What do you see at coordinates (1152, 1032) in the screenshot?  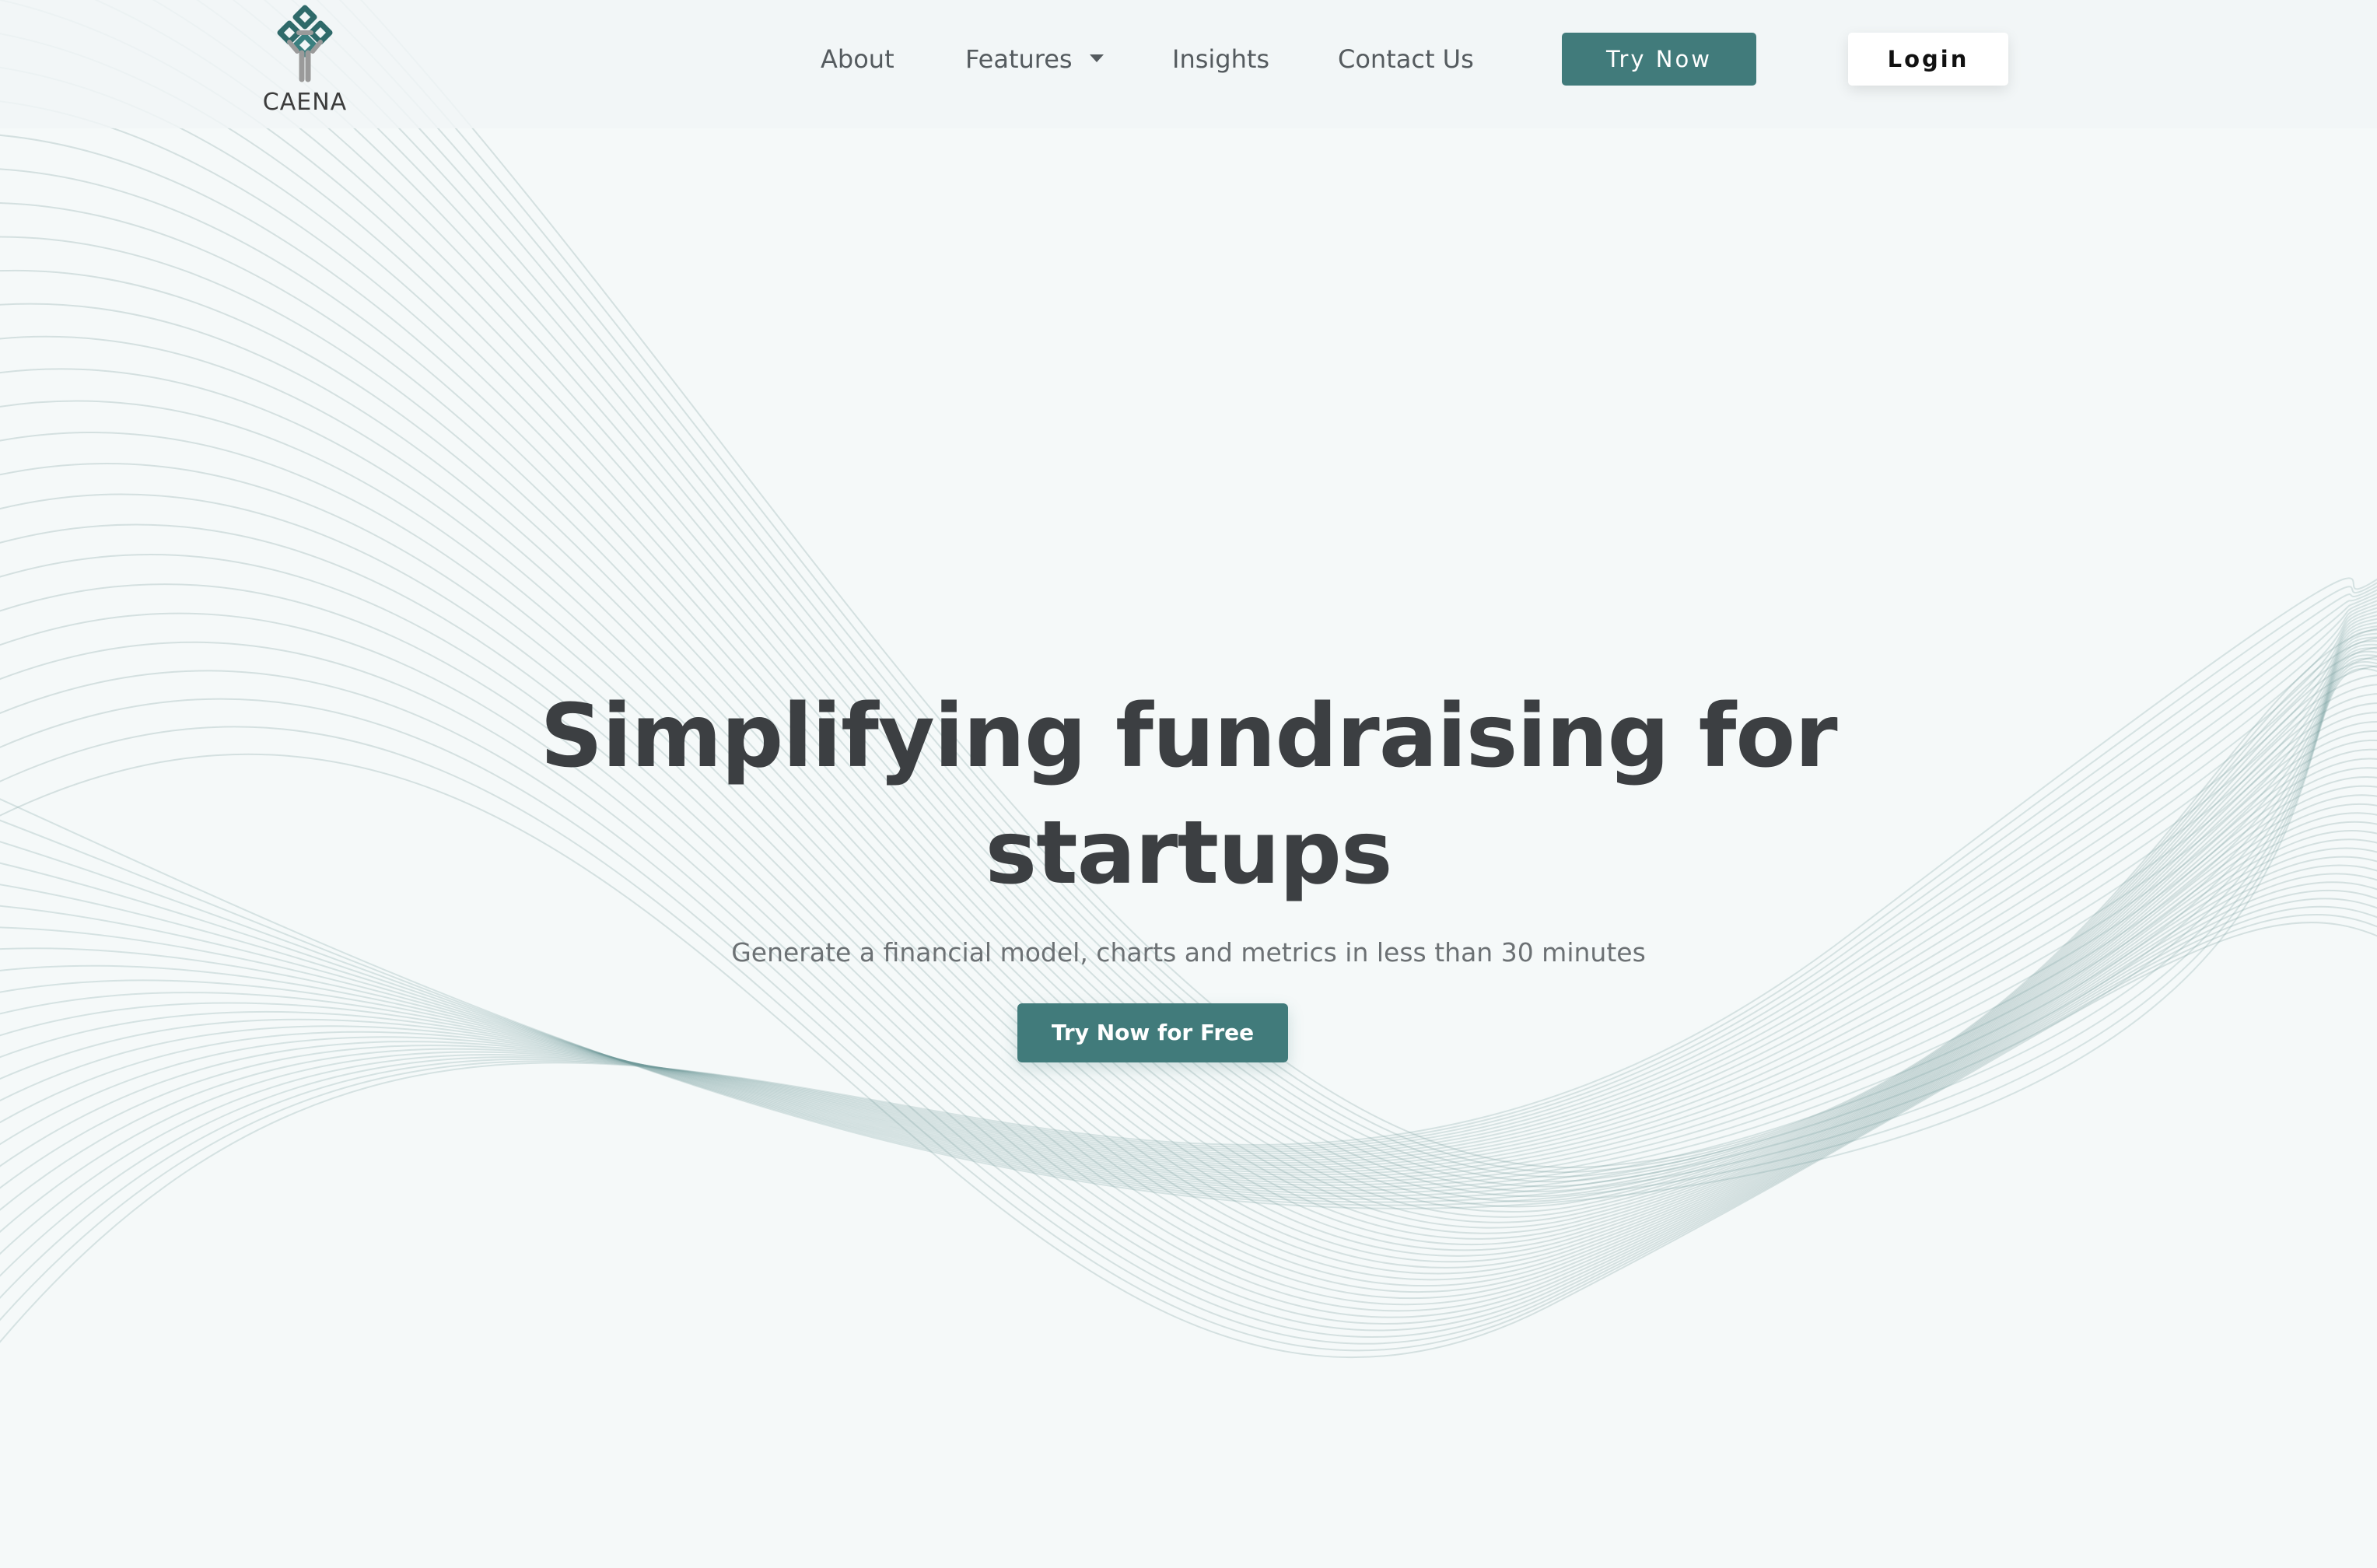 I see `try-now-for-free-button: Try Now for Free` at bounding box center [1152, 1032].